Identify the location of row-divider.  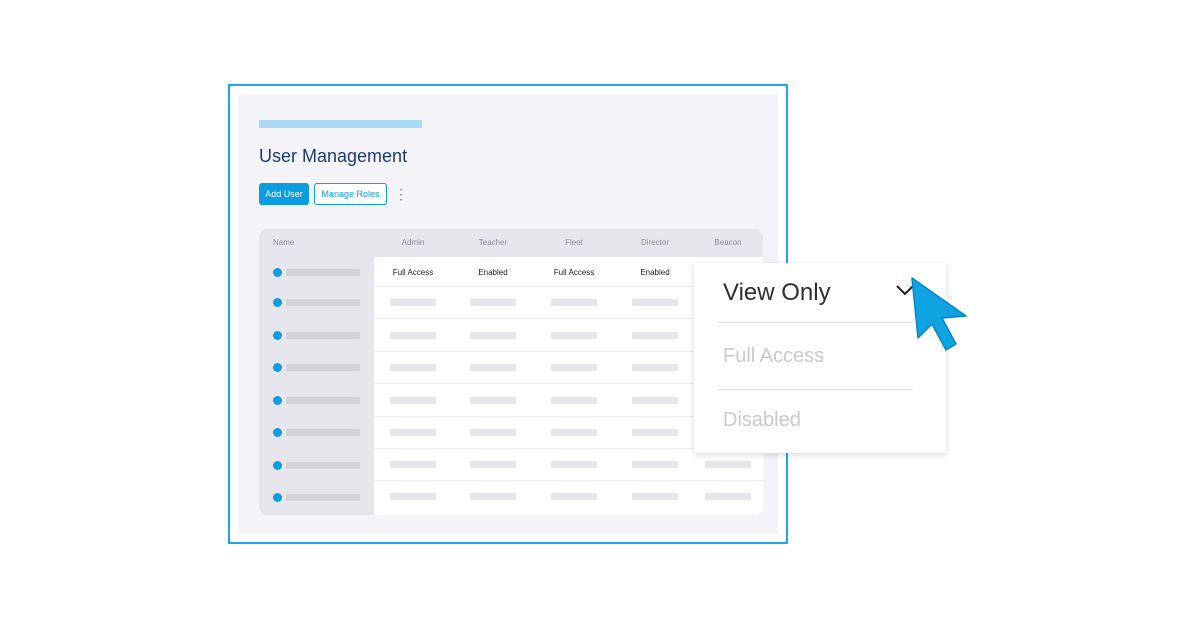
(568, 480).